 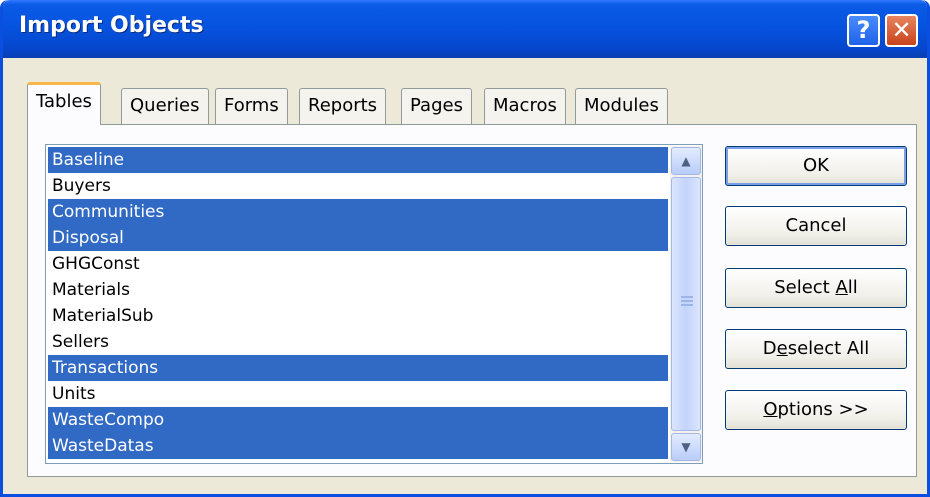 I want to click on tab-forms: Forms, so click(x=251, y=106).